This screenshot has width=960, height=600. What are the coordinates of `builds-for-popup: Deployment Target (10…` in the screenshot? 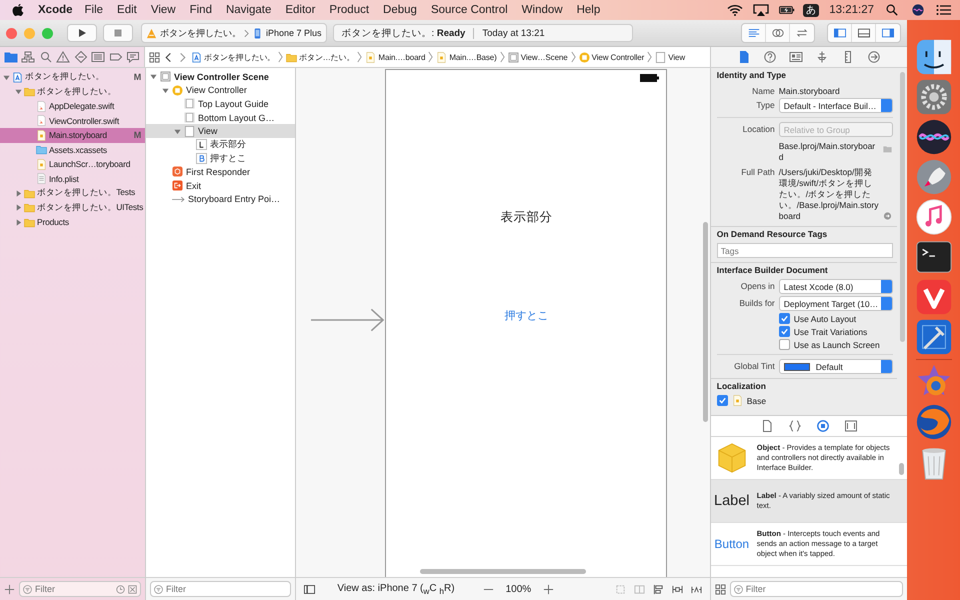 It's located at (835, 303).